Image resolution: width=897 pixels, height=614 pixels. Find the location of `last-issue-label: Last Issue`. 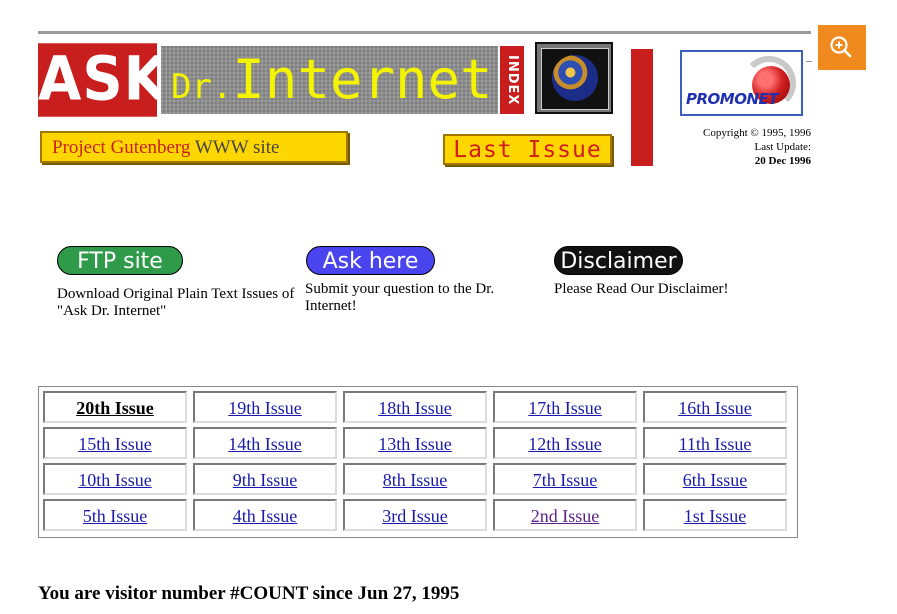

last-issue-label: Last Issue is located at coordinates (527, 150).